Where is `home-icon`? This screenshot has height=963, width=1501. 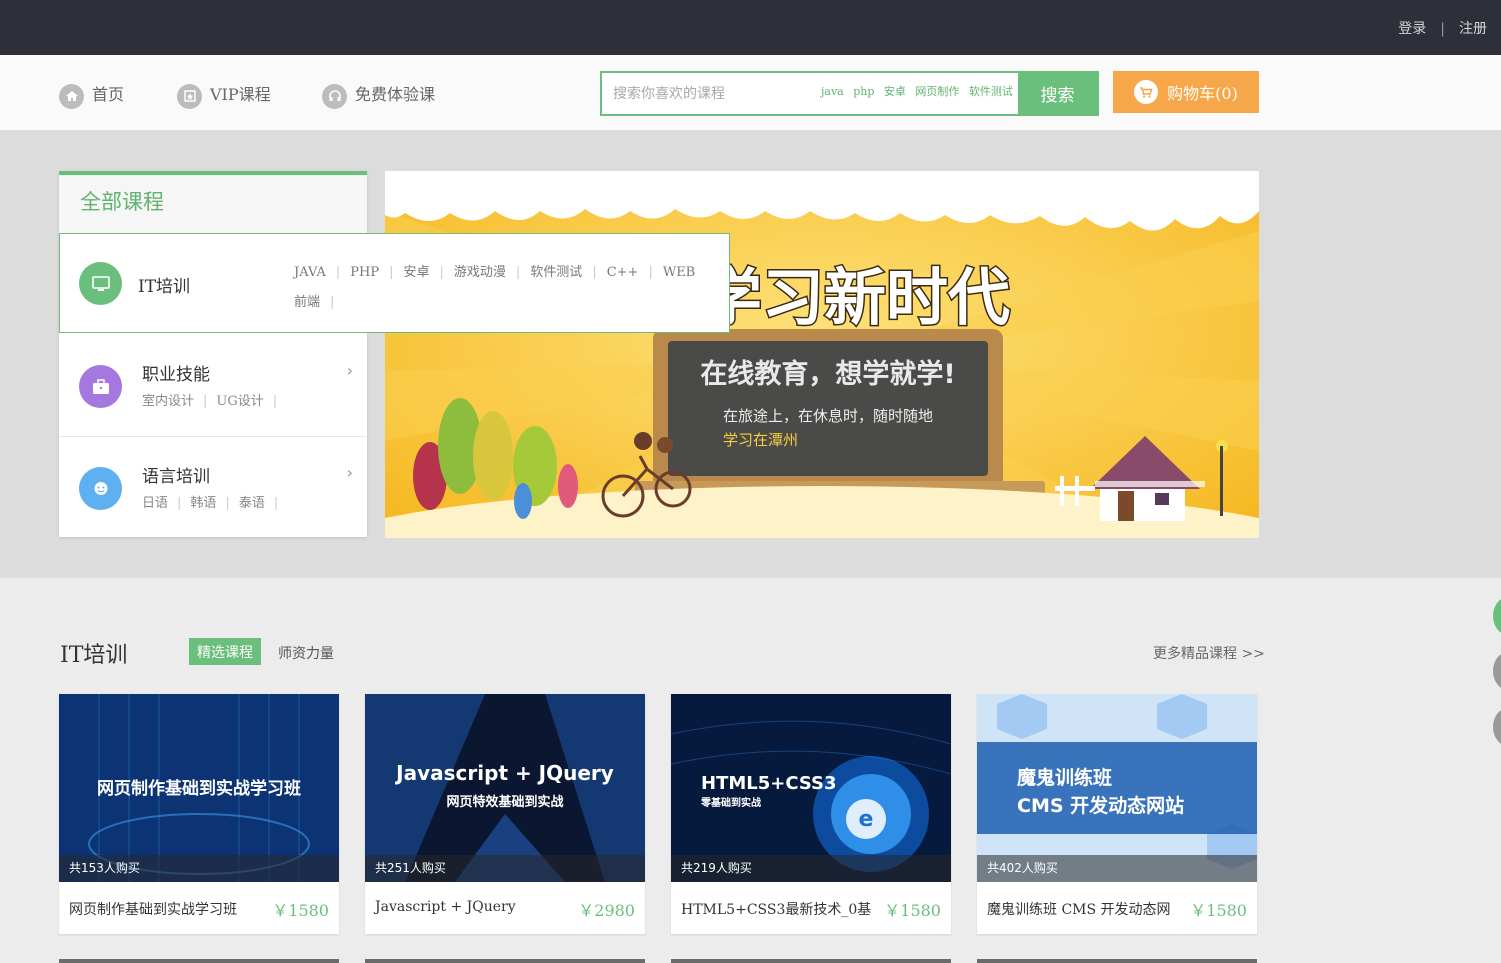
home-icon is located at coordinates (71, 96).